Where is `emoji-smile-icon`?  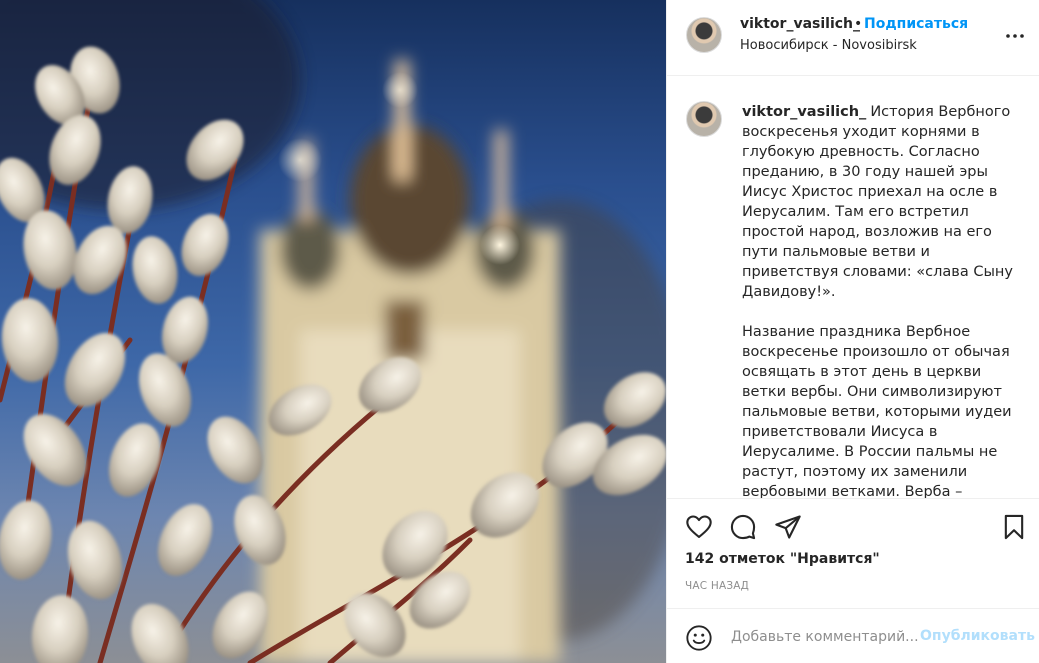 emoji-smile-icon is located at coordinates (699, 638).